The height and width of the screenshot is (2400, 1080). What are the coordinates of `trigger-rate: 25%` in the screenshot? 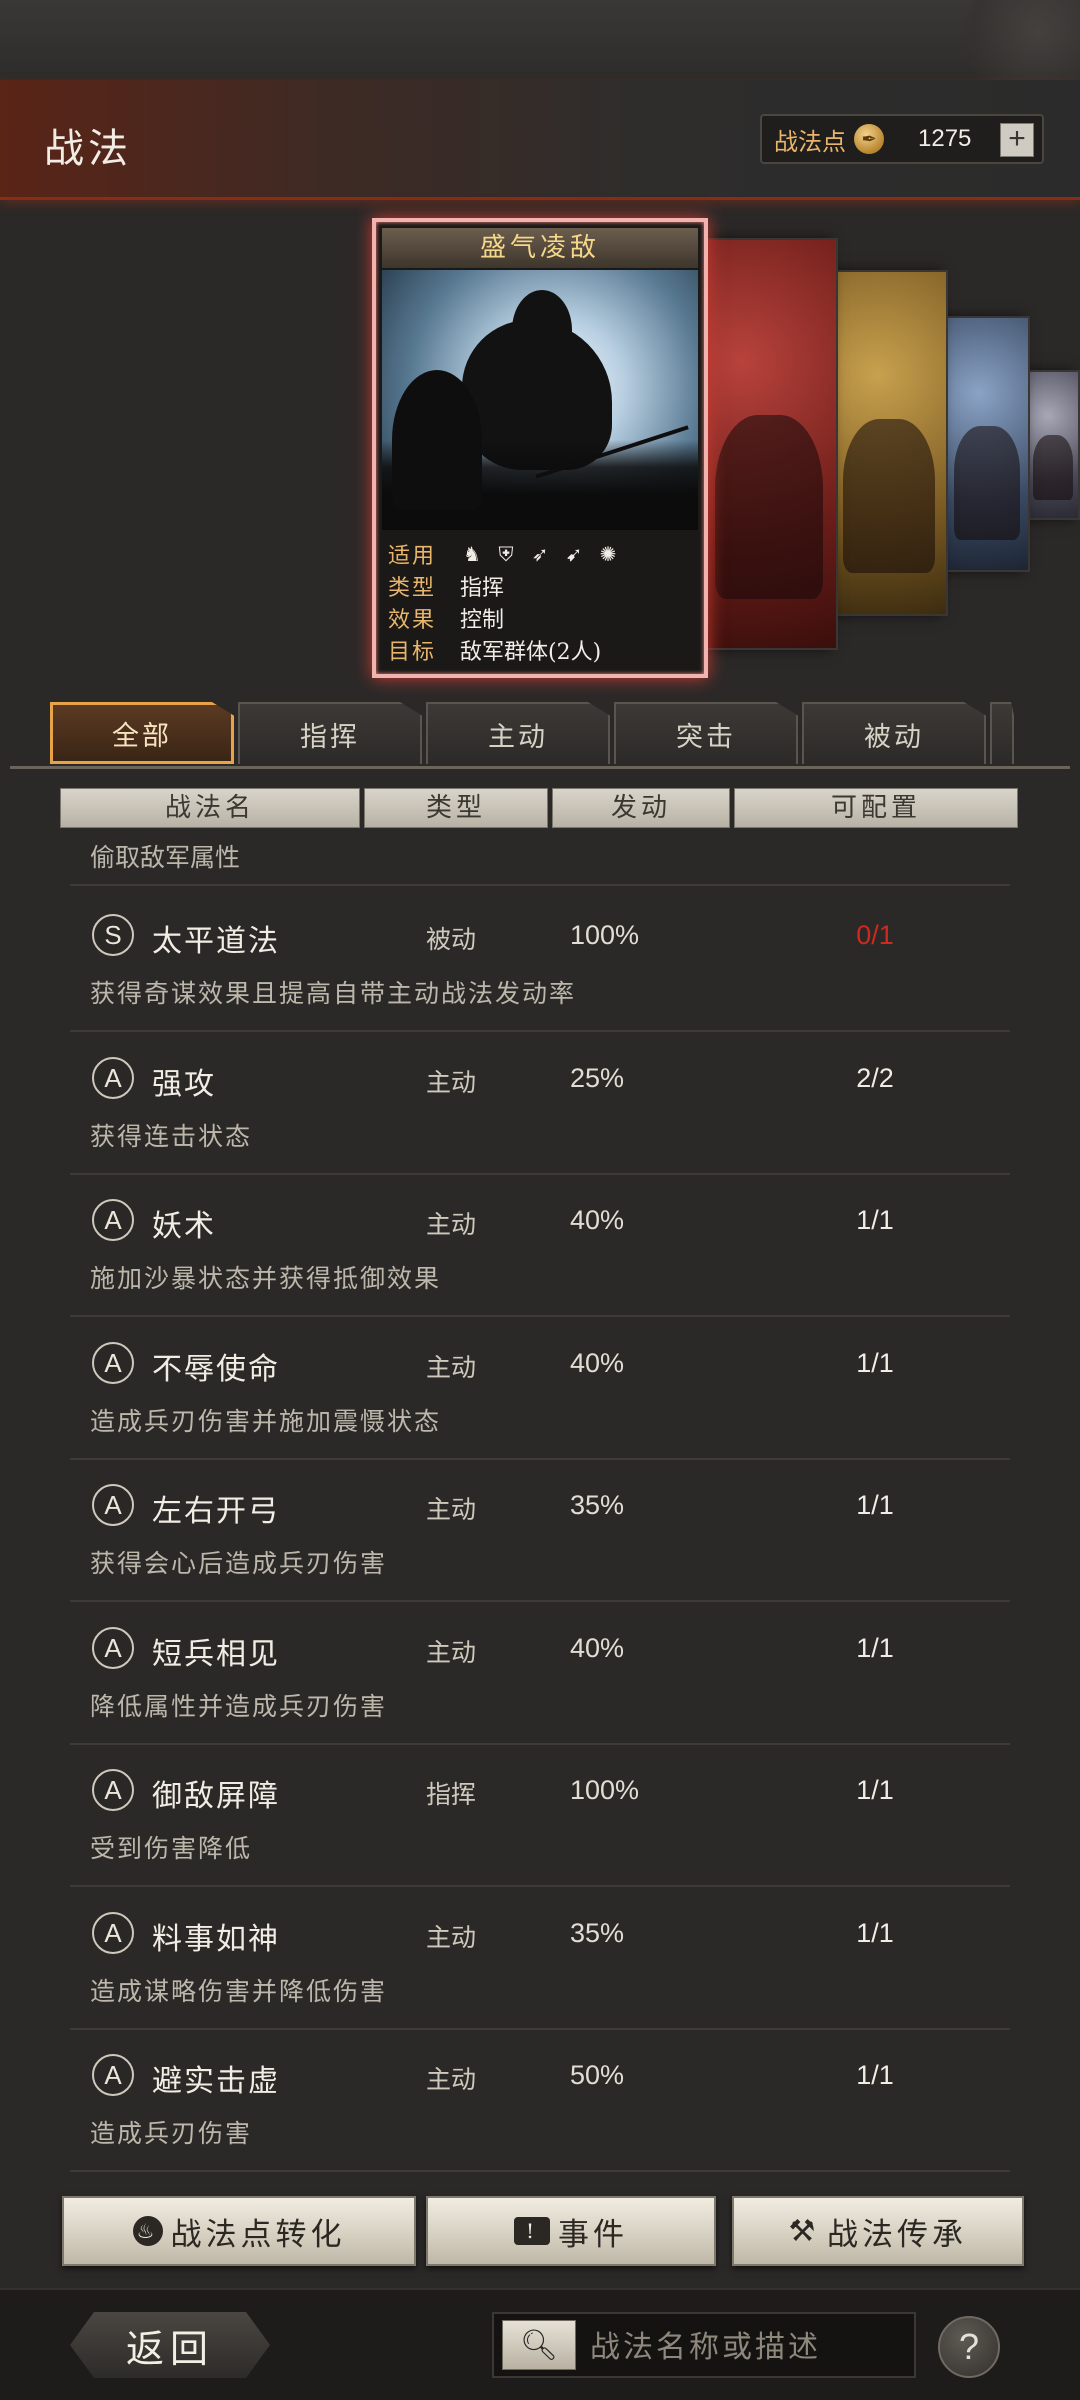 It's located at (597, 1077).